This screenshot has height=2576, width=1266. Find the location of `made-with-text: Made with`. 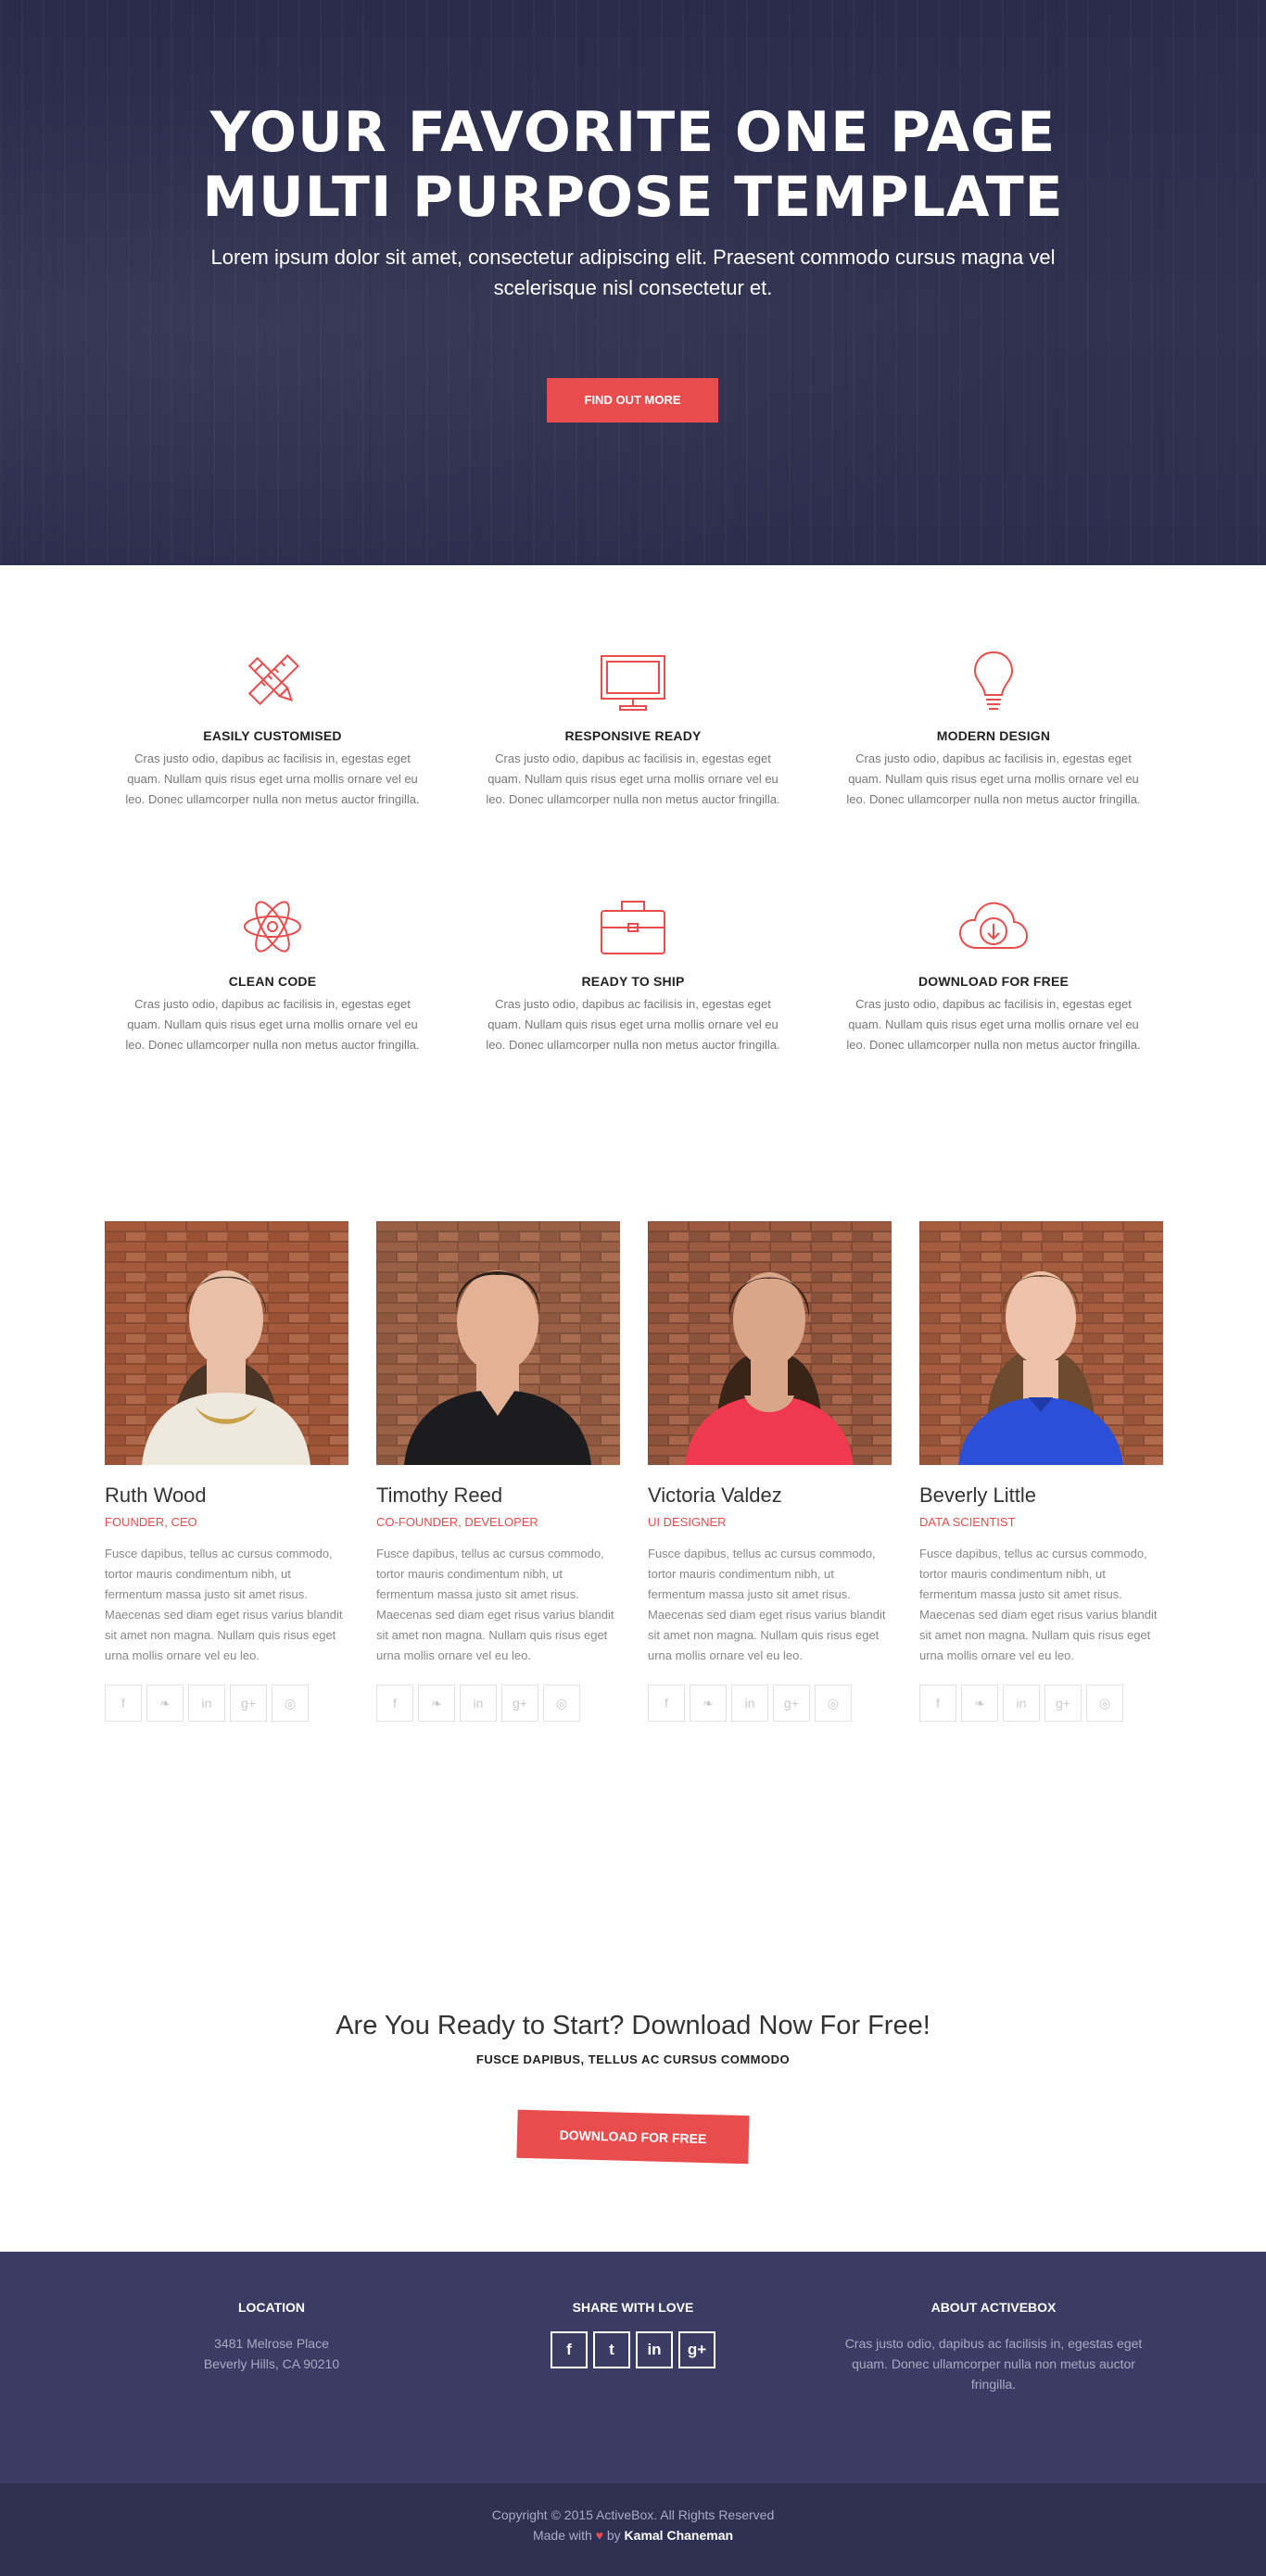

made-with-text: Made with is located at coordinates (562, 2535).